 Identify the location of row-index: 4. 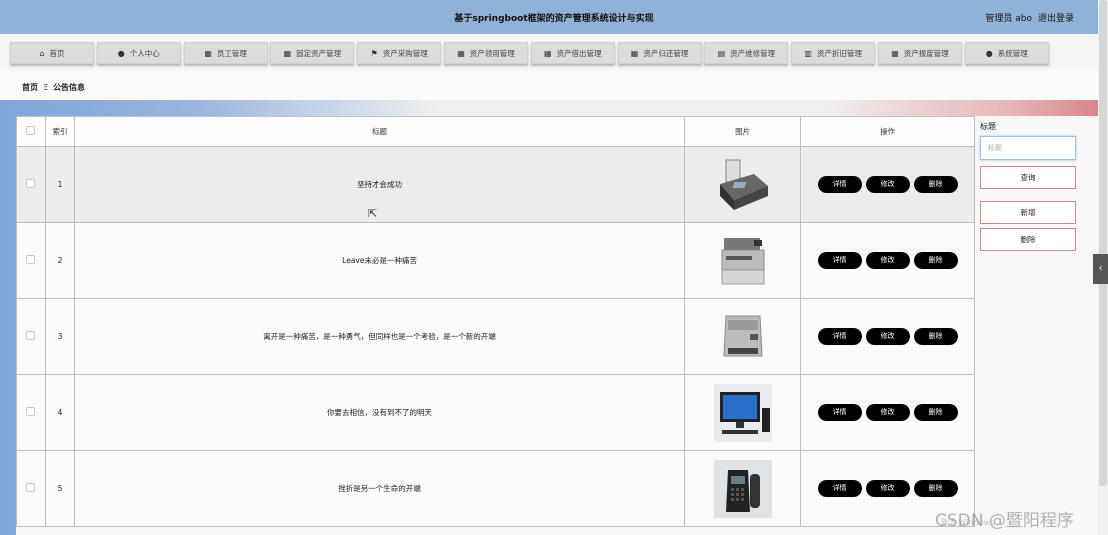
(59, 412).